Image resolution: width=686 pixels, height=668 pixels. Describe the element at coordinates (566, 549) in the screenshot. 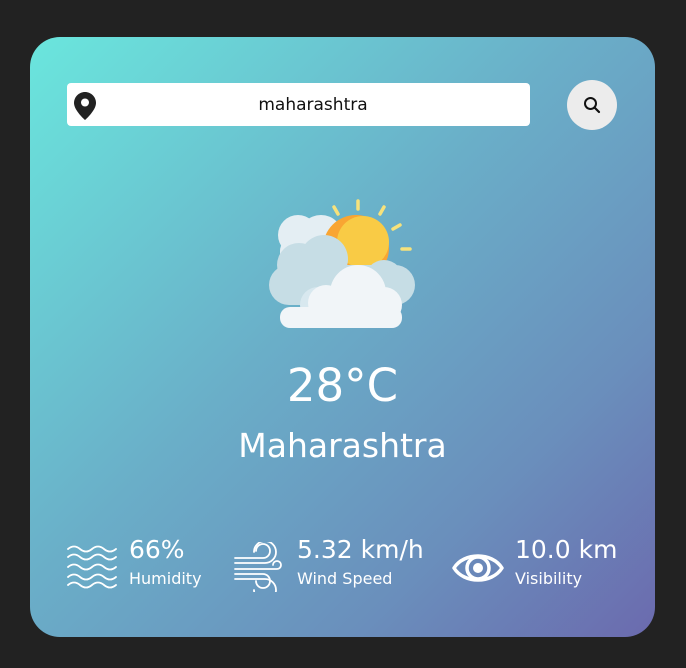

I see `visibility-value: 10.0 km` at that location.